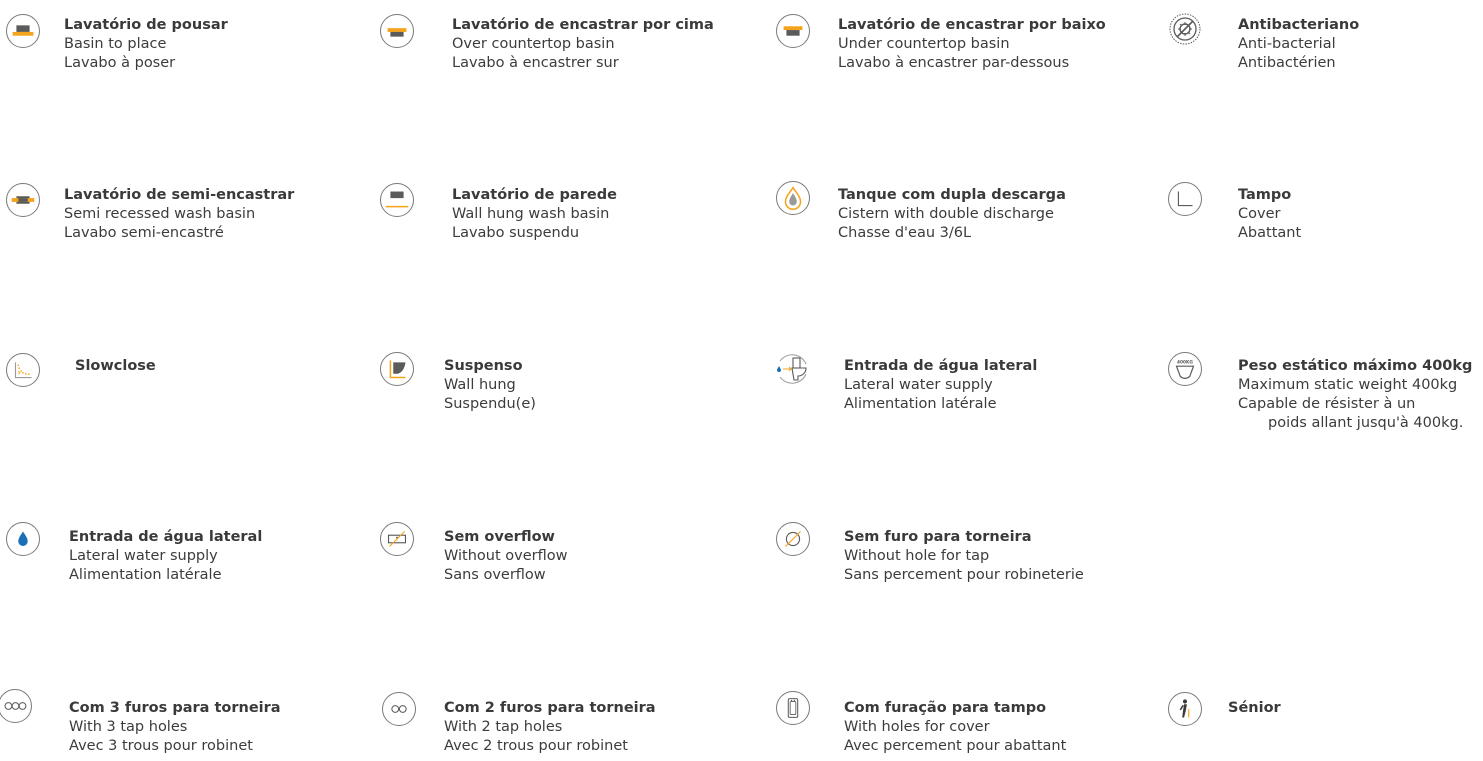 The image size is (1483, 761). What do you see at coordinates (495, 575) in the screenshot?
I see `item-french: Sans overflow` at bounding box center [495, 575].